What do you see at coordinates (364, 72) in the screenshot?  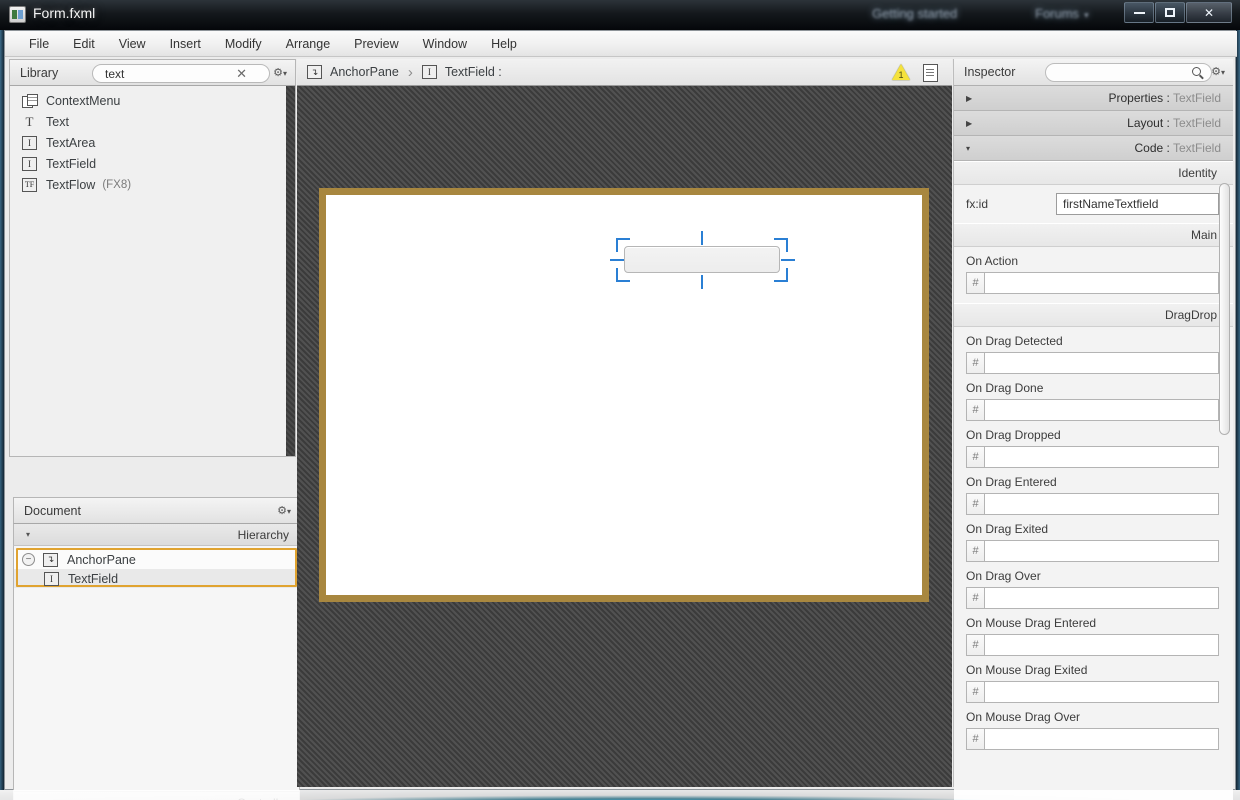 I see `breadcrumb-label: AnchorPane` at bounding box center [364, 72].